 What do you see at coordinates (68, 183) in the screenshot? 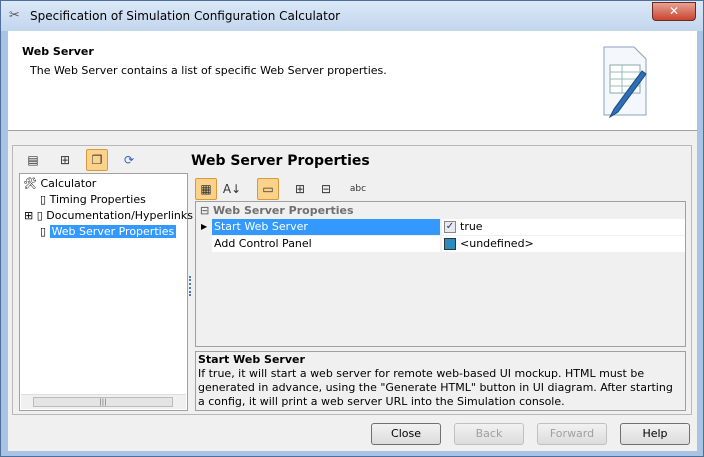
I see `tree-root-label: Calculator` at bounding box center [68, 183].